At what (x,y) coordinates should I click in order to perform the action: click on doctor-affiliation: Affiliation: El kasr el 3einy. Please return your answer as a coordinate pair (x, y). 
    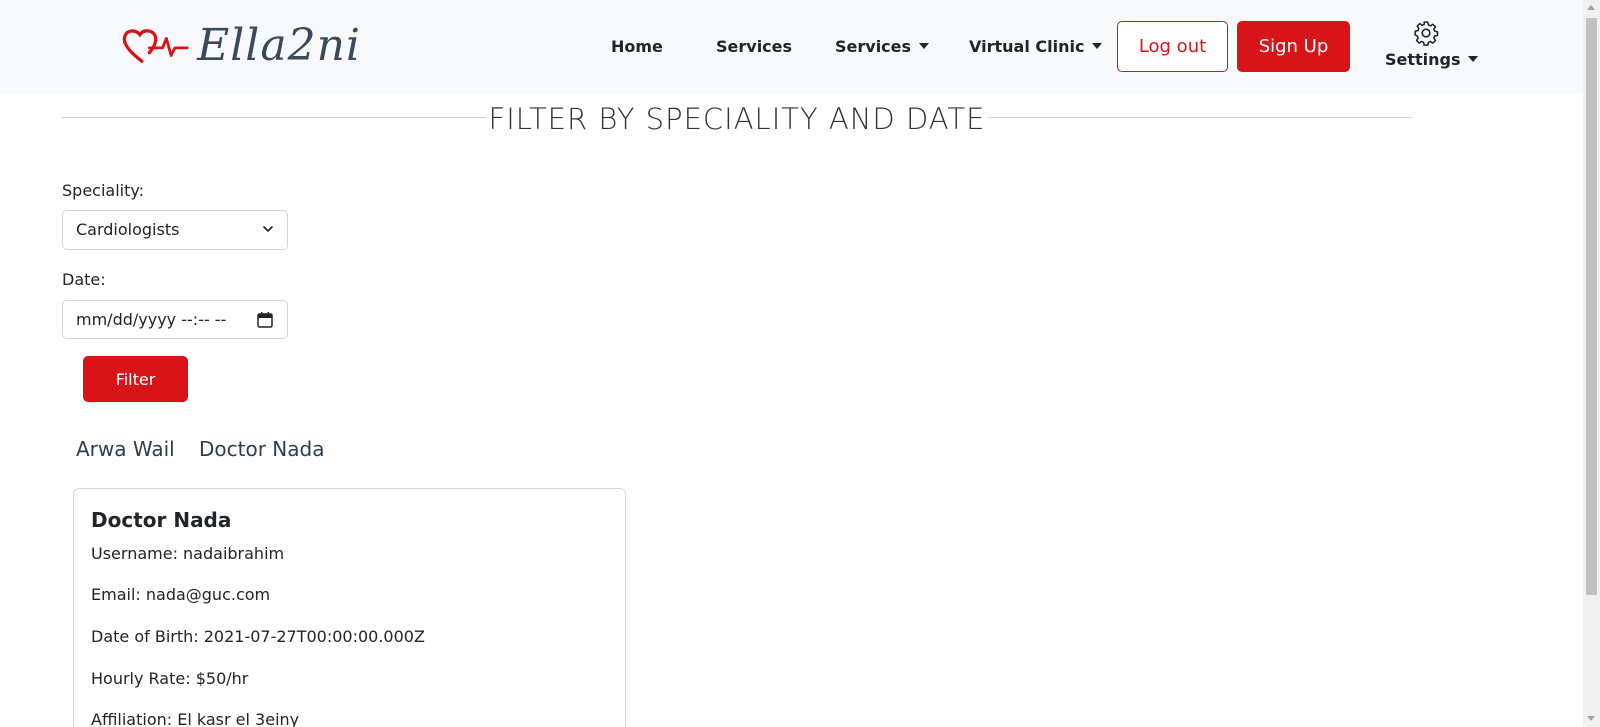
    Looking at the image, I should click on (195, 718).